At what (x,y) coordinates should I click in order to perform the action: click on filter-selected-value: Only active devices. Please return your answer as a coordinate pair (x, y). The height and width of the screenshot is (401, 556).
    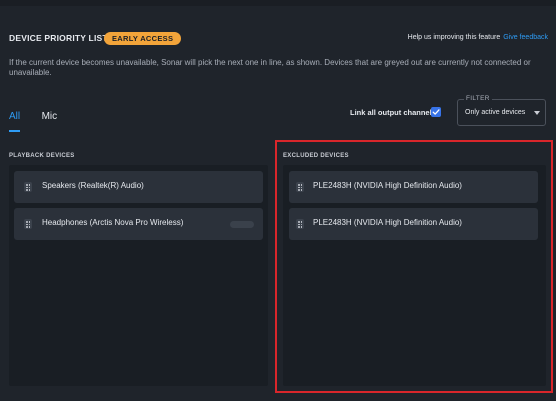
    Looking at the image, I should click on (495, 112).